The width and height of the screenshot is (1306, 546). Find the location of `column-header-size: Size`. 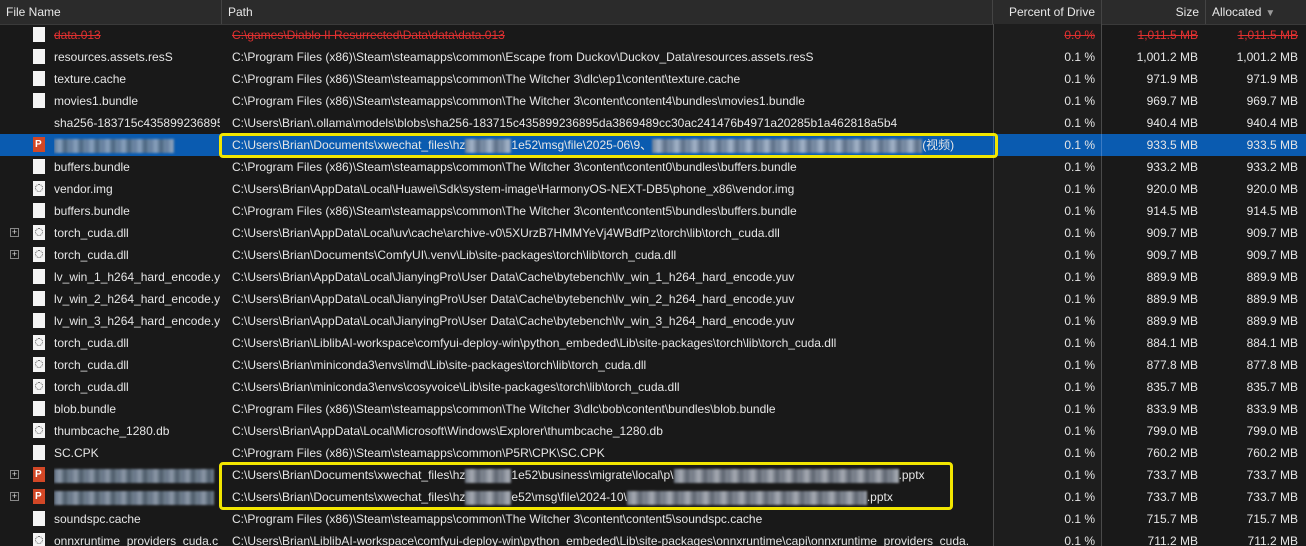

column-header-size: Size is located at coordinates (1154, 12).